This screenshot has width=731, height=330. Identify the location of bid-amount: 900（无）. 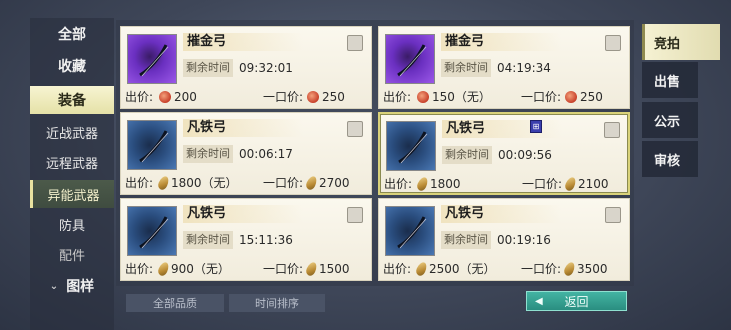
(200, 269).